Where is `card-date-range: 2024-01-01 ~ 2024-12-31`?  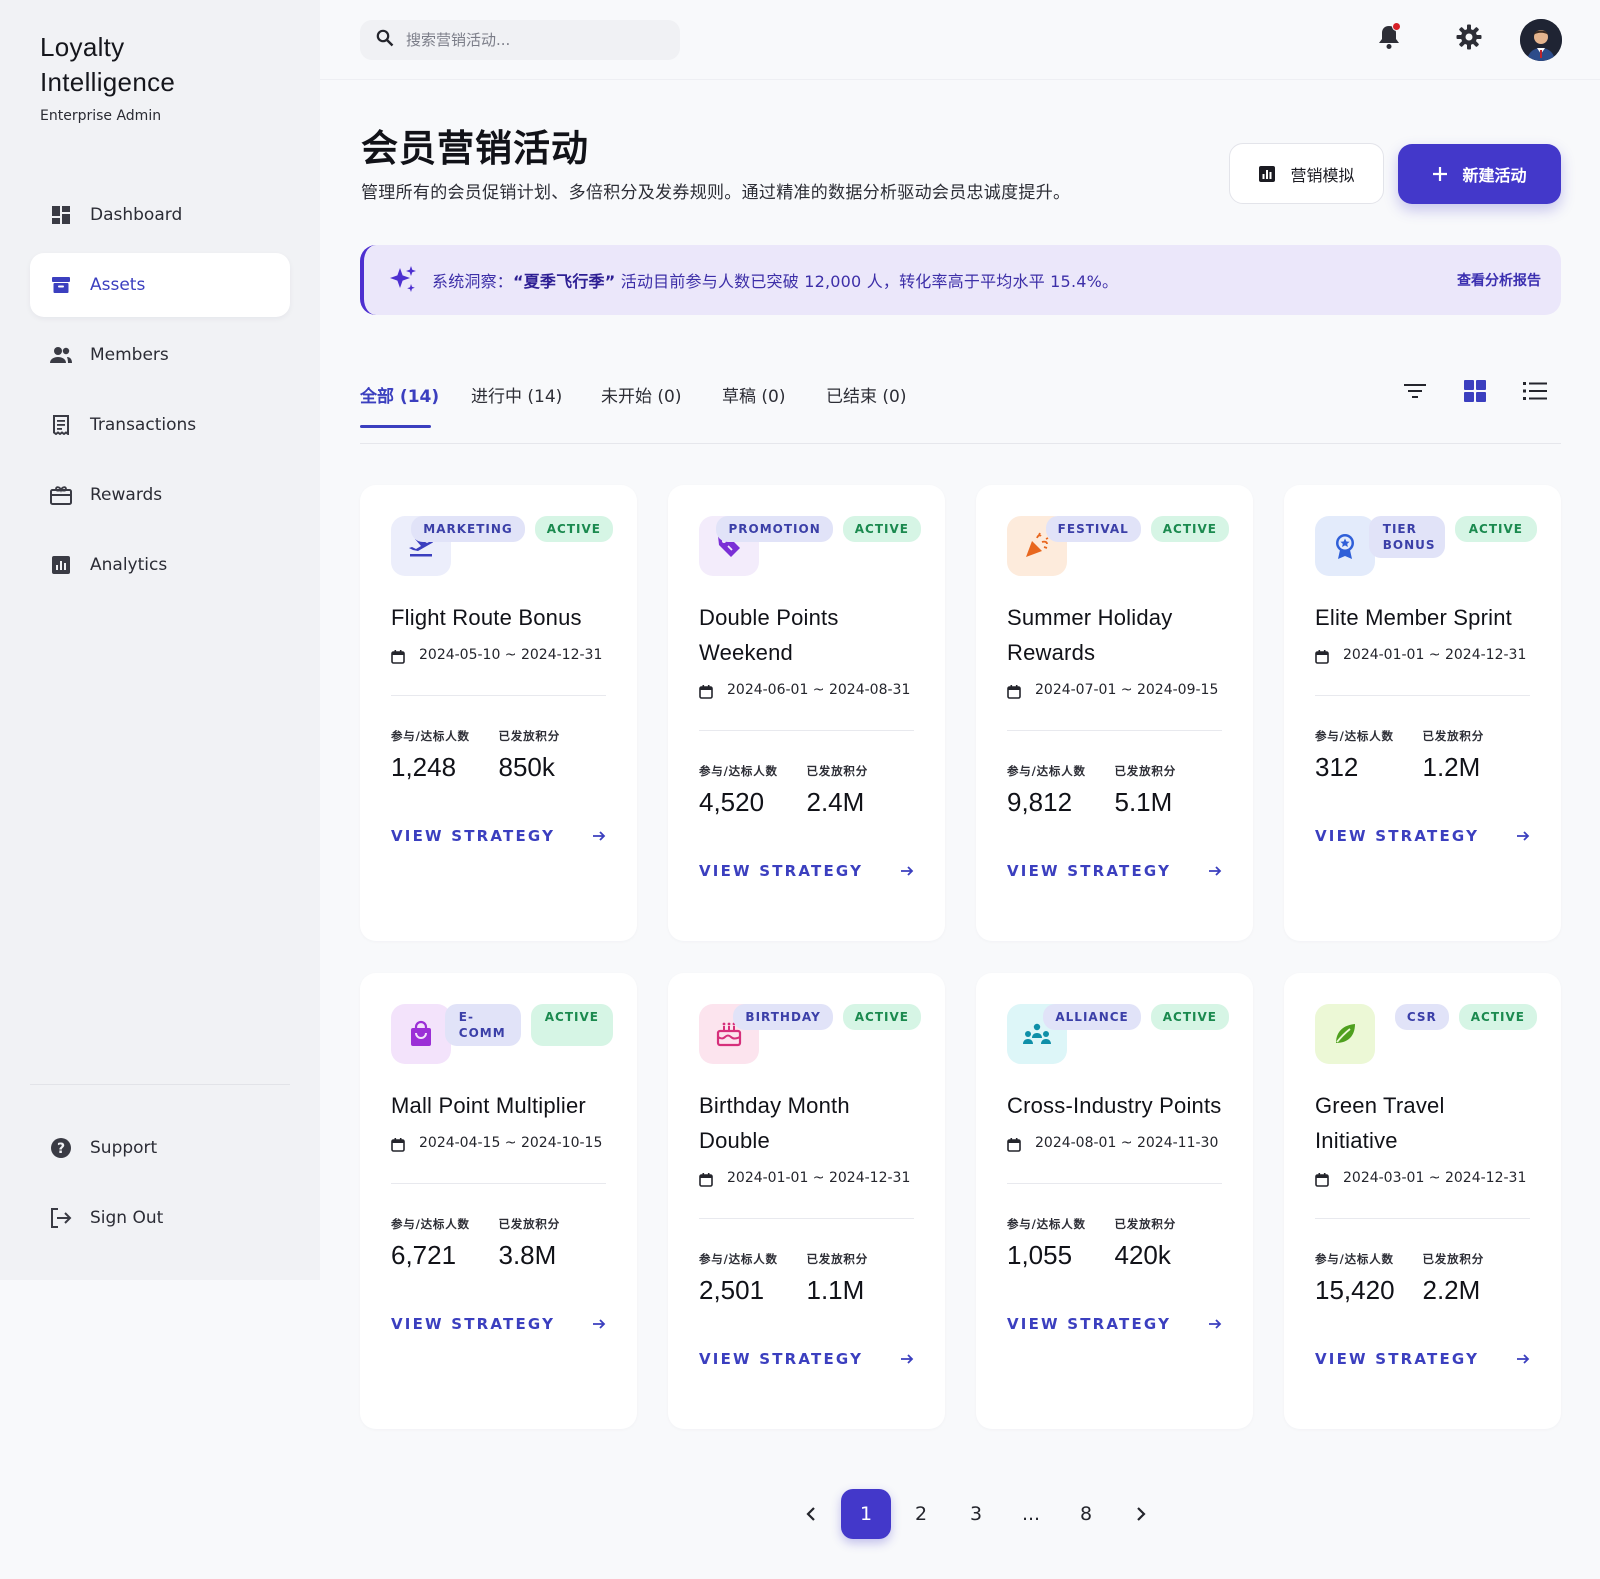 card-date-range: 2024-01-01 ~ 2024-12-31 is located at coordinates (1422, 655).